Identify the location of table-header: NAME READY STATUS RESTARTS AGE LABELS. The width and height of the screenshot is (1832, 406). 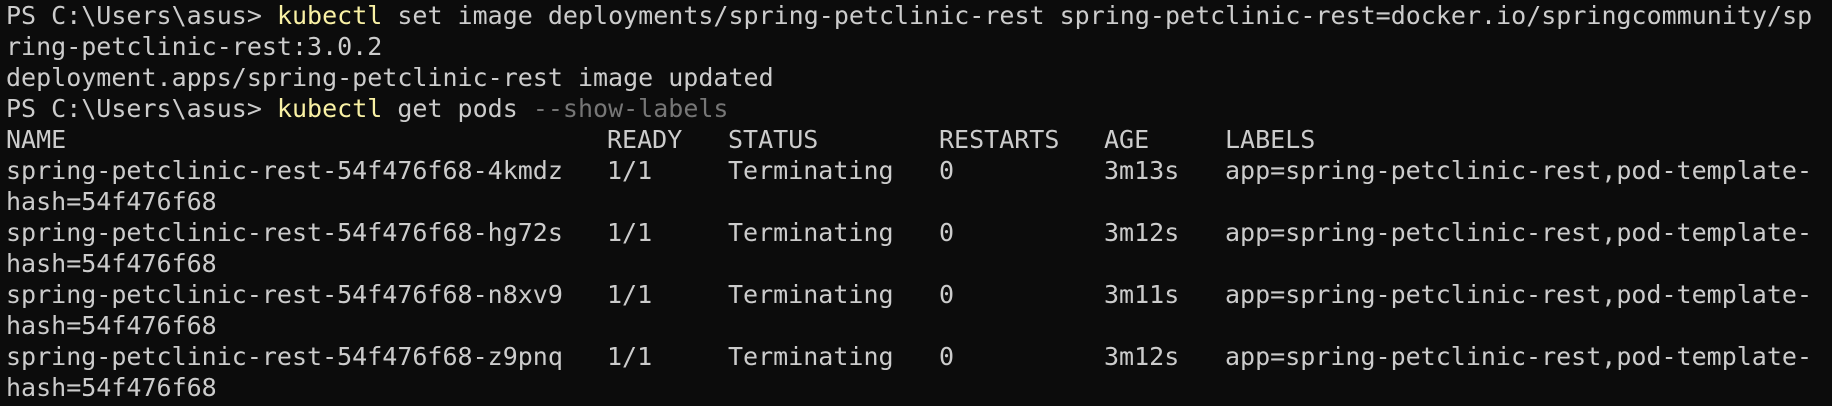
(919, 139).